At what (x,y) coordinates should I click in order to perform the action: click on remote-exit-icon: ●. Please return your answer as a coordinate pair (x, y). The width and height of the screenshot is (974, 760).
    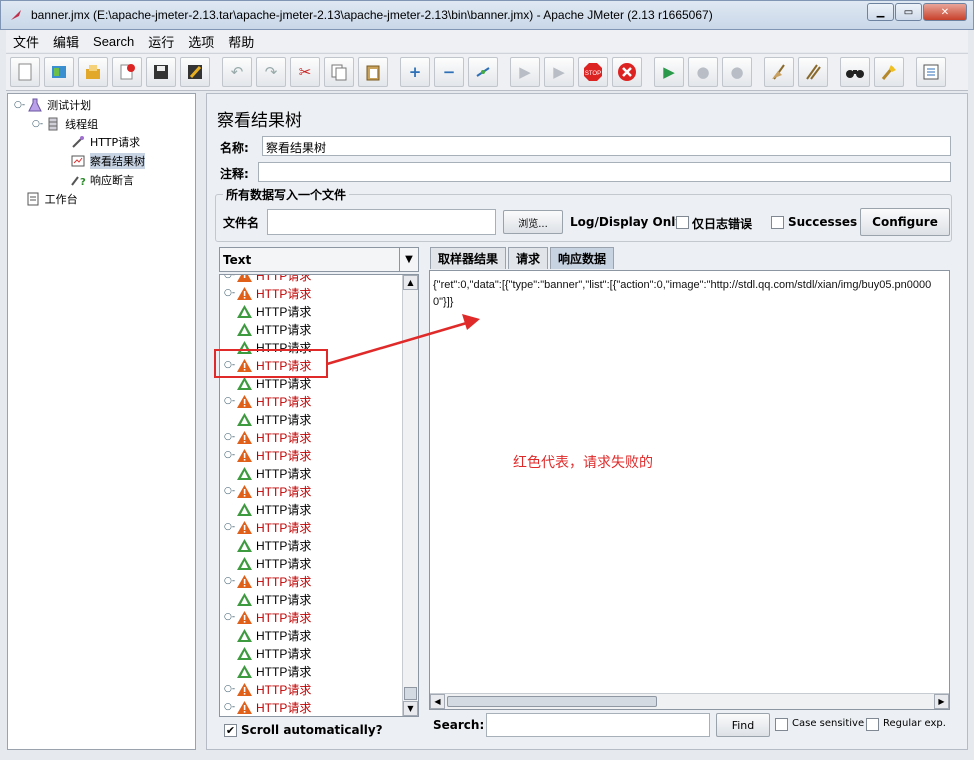
    Looking at the image, I should click on (737, 72).